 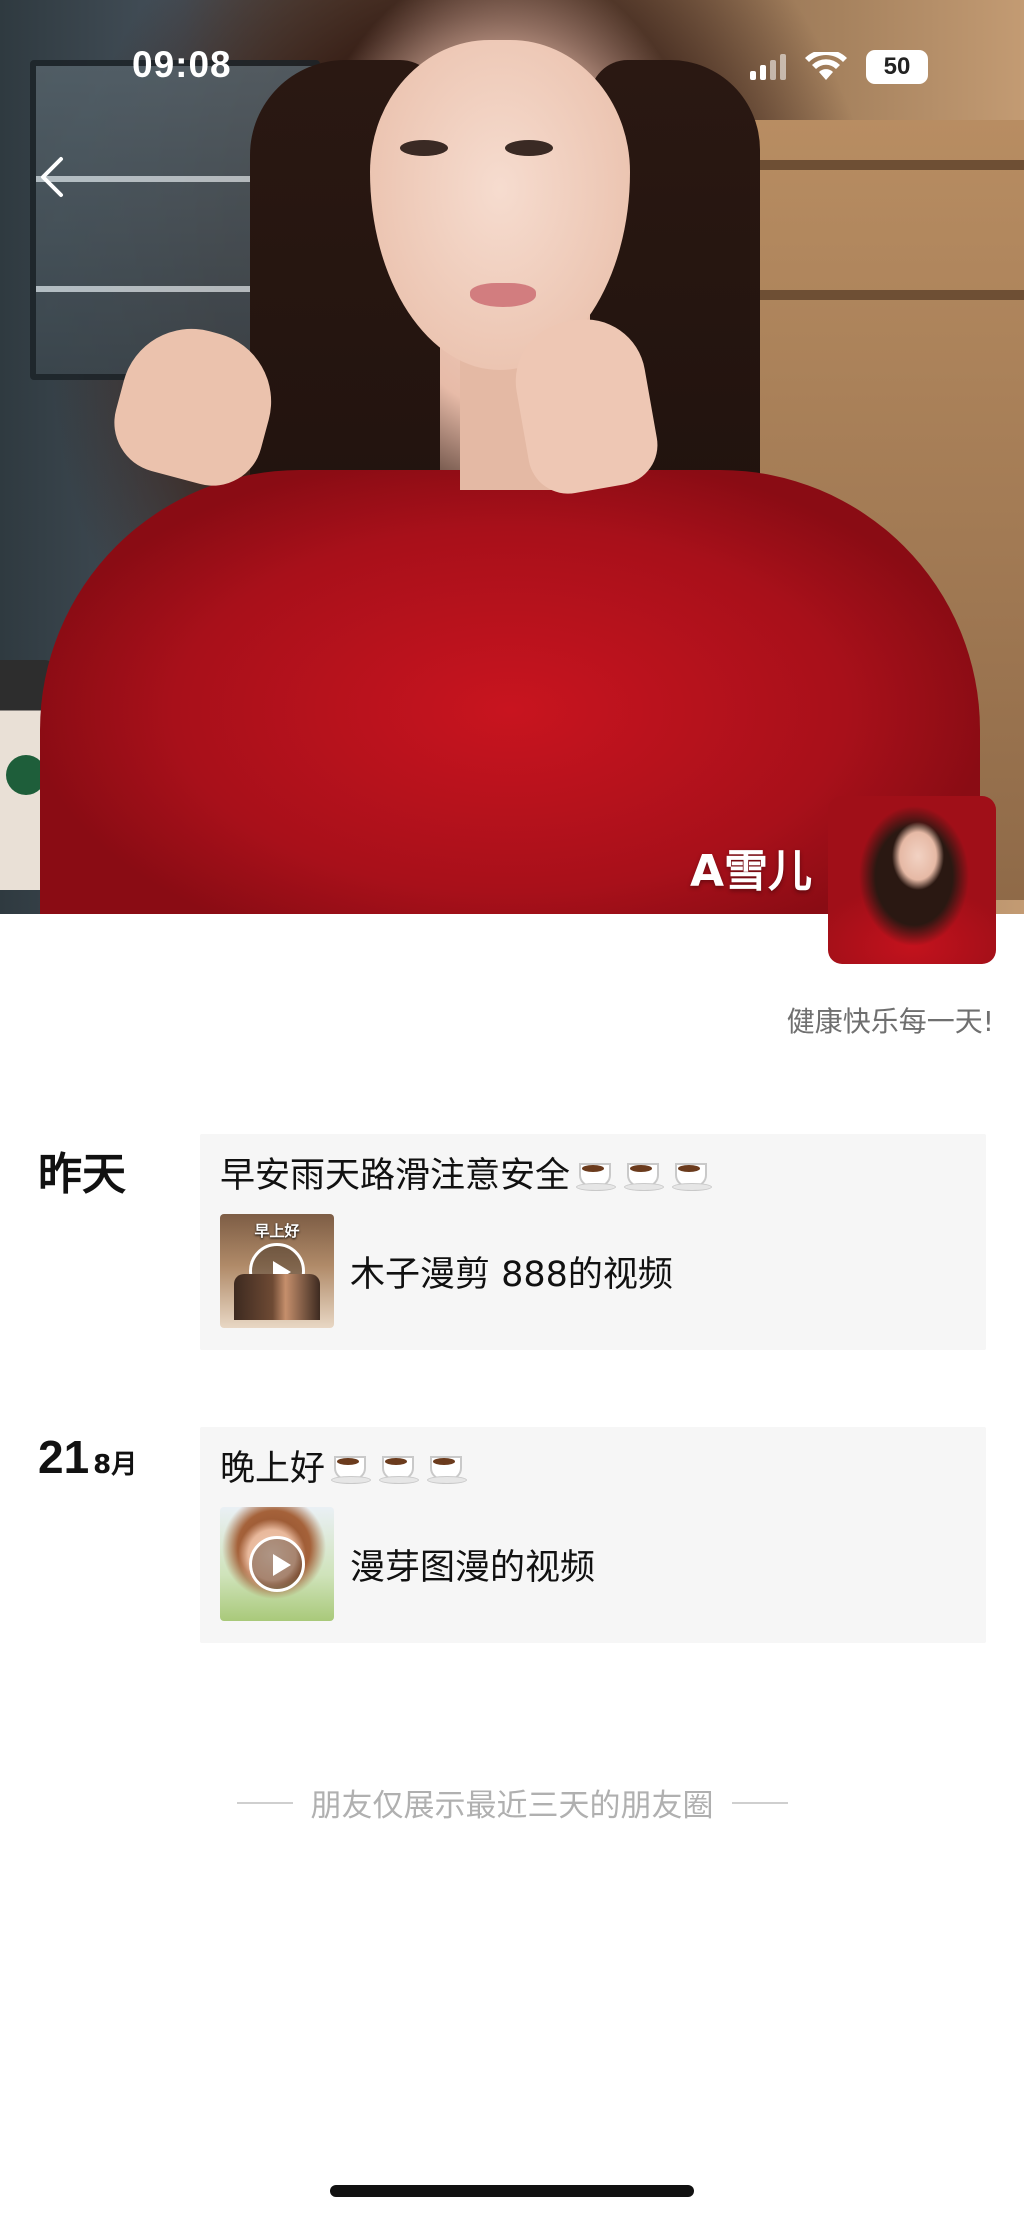 I want to click on video-thumbnail-caption: 早上好, so click(x=277, y=1231).